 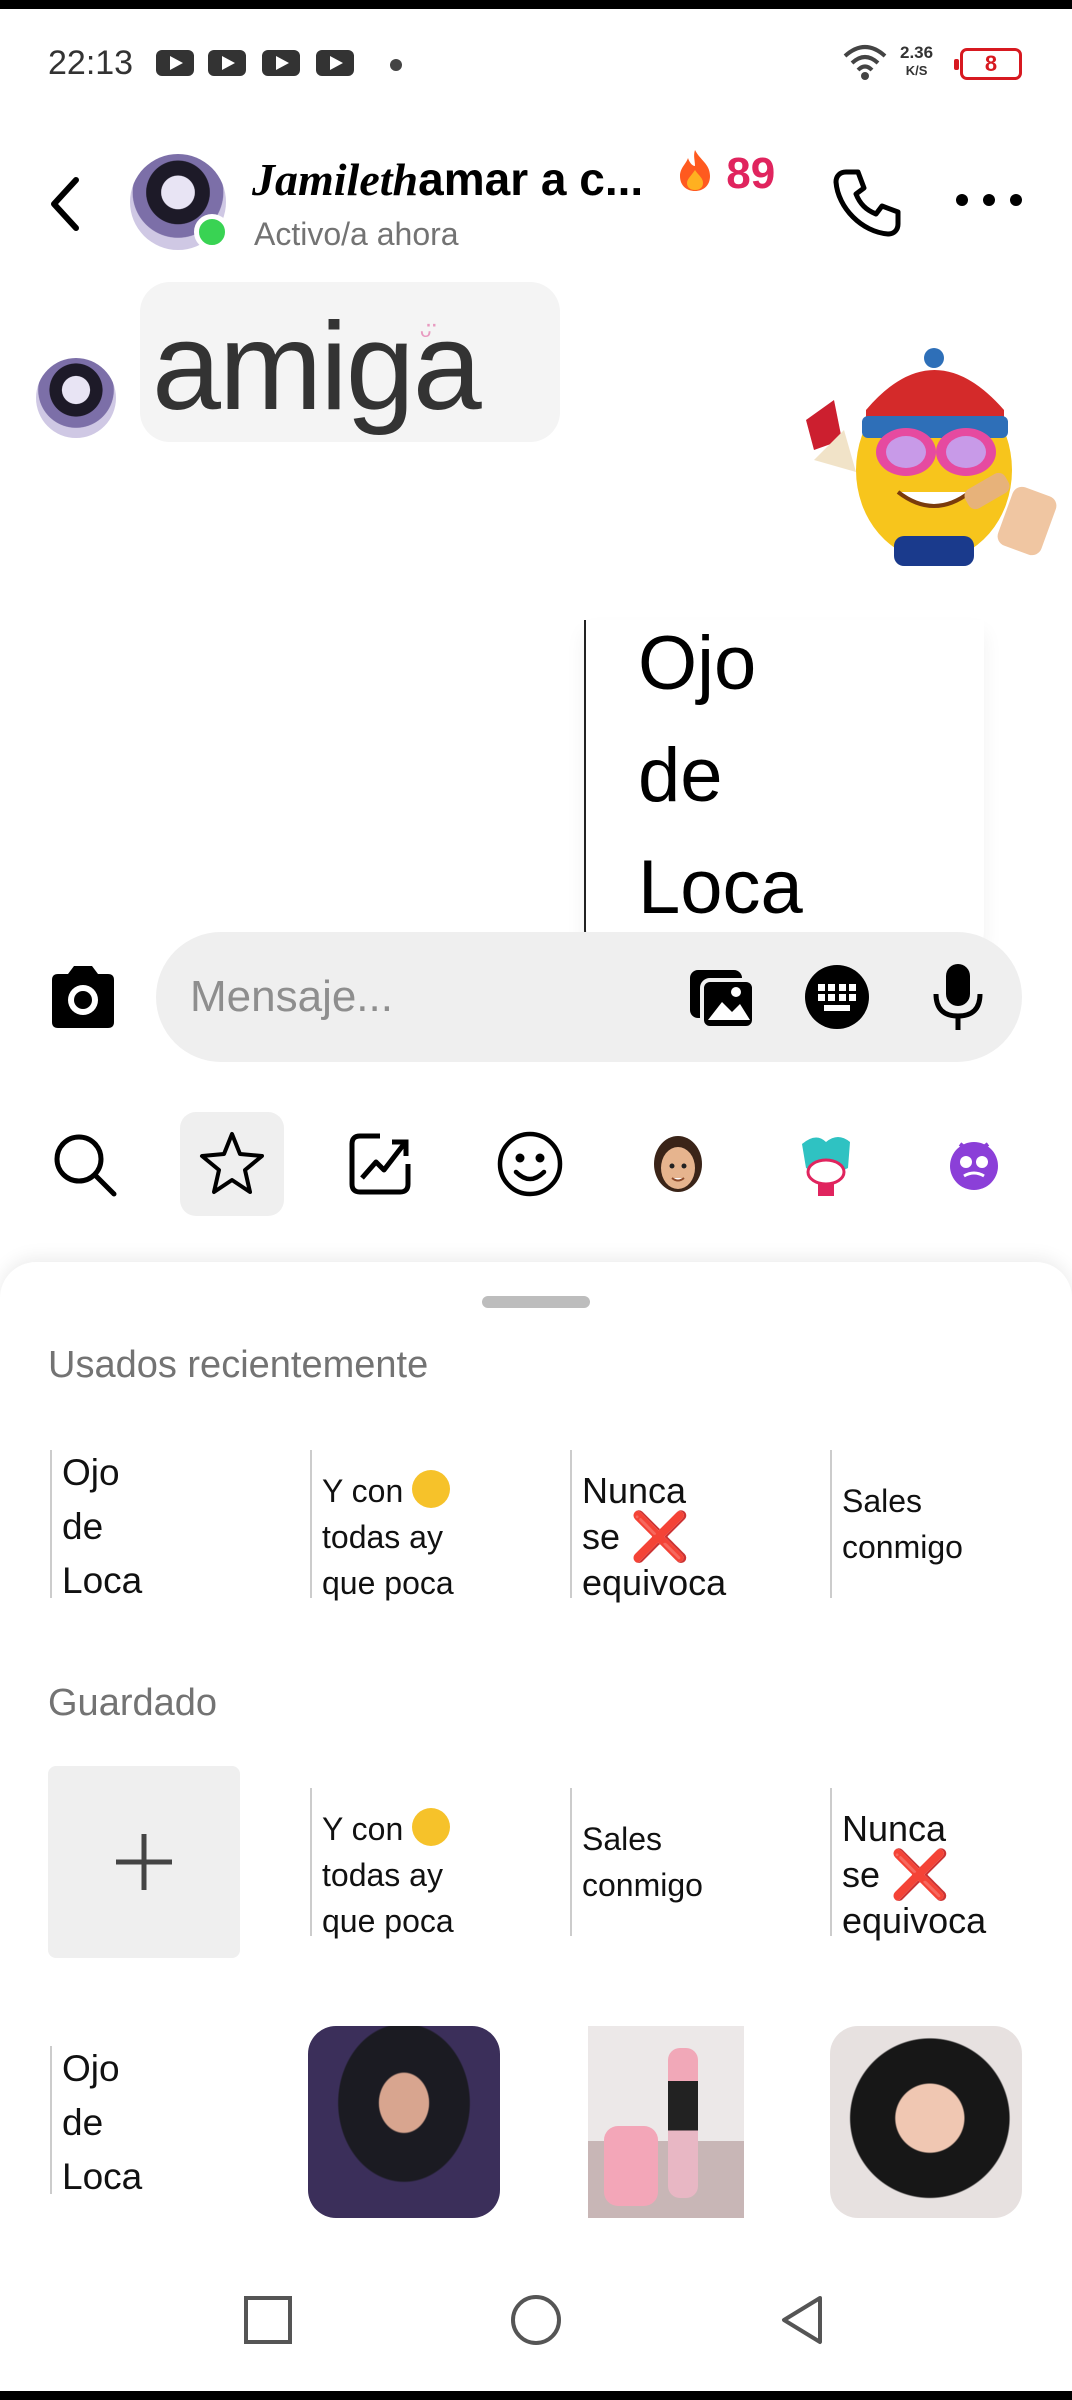 What do you see at coordinates (426, 334) in the screenshot?
I see `bow-decoration: ᵕ̈` at bounding box center [426, 334].